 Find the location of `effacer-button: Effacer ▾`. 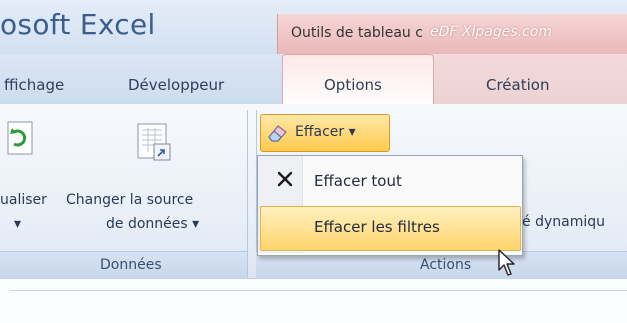

effacer-button: Effacer ▾ is located at coordinates (325, 133).